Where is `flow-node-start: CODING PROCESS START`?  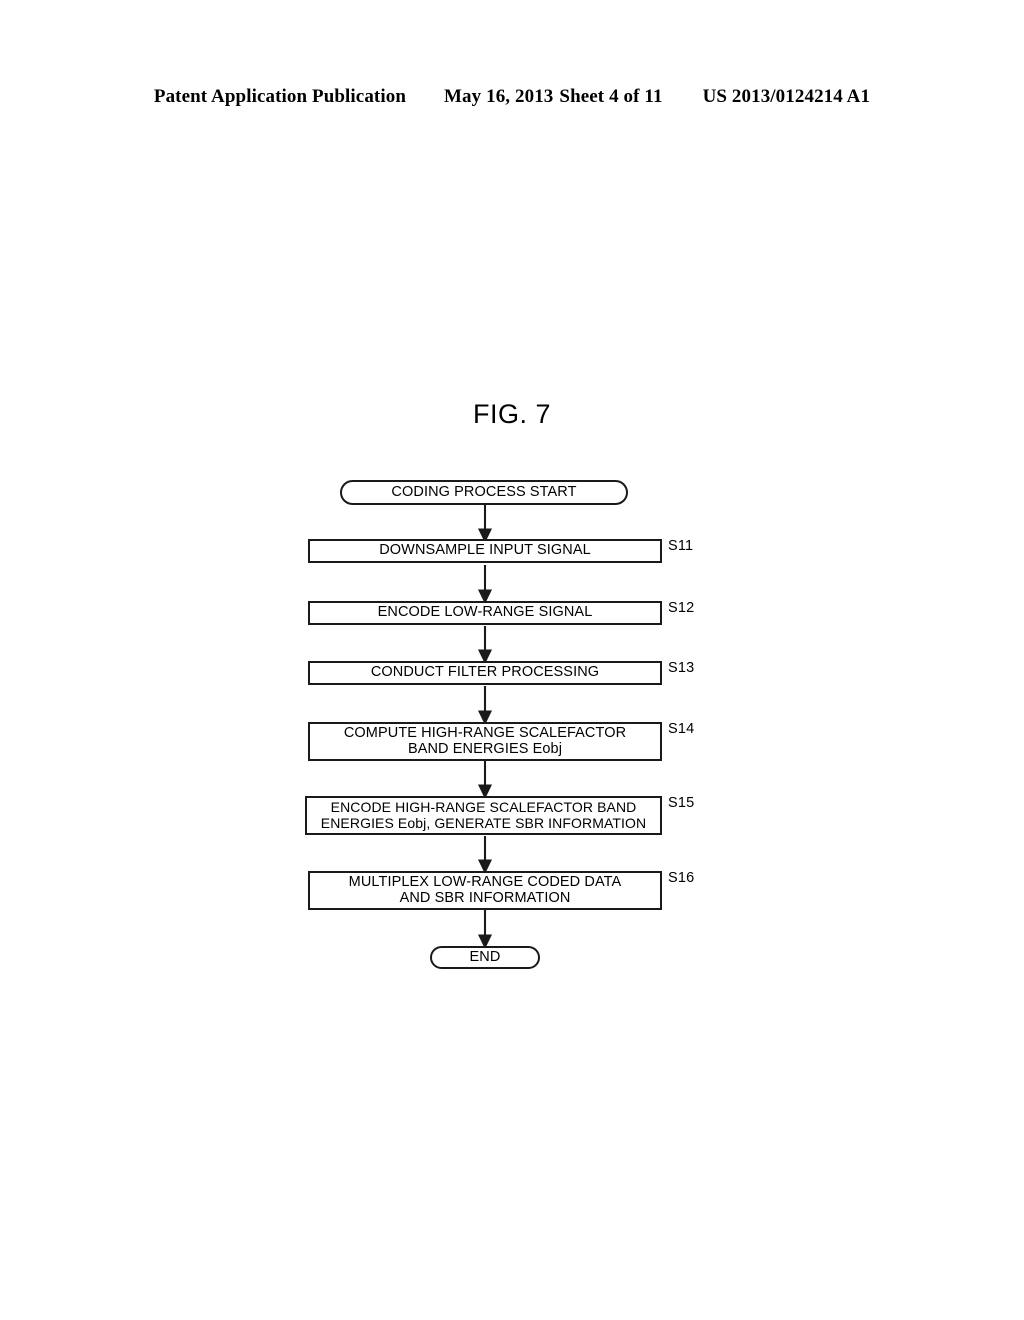 flow-node-start: CODING PROCESS START is located at coordinates (484, 492).